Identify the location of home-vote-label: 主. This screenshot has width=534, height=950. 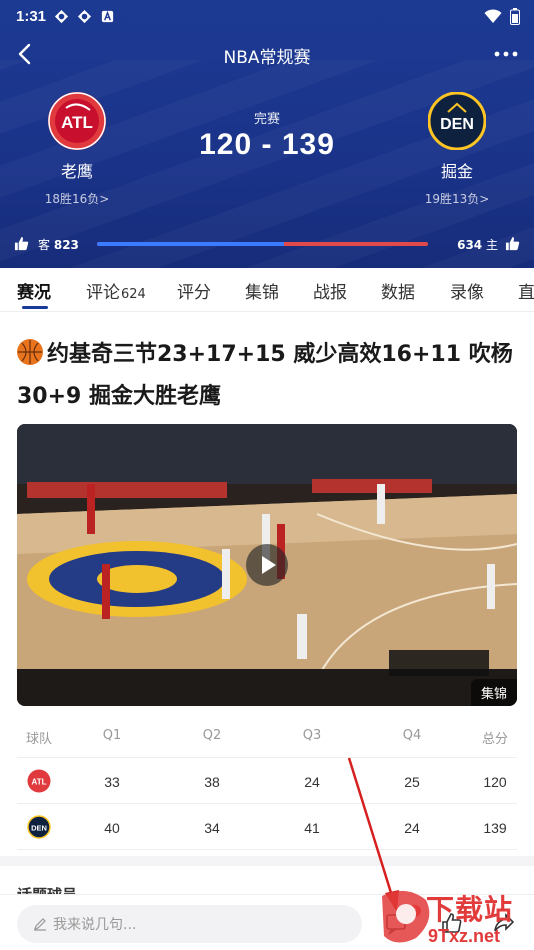
(491, 245).